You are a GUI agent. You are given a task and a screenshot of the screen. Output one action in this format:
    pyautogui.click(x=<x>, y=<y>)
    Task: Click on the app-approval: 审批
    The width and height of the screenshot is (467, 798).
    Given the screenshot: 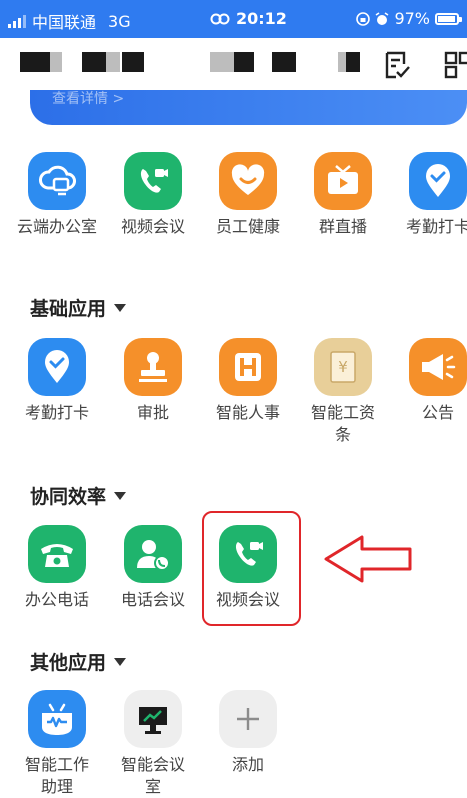 What is the action you would take?
    pyautogui.click(x=153, y=381)
    